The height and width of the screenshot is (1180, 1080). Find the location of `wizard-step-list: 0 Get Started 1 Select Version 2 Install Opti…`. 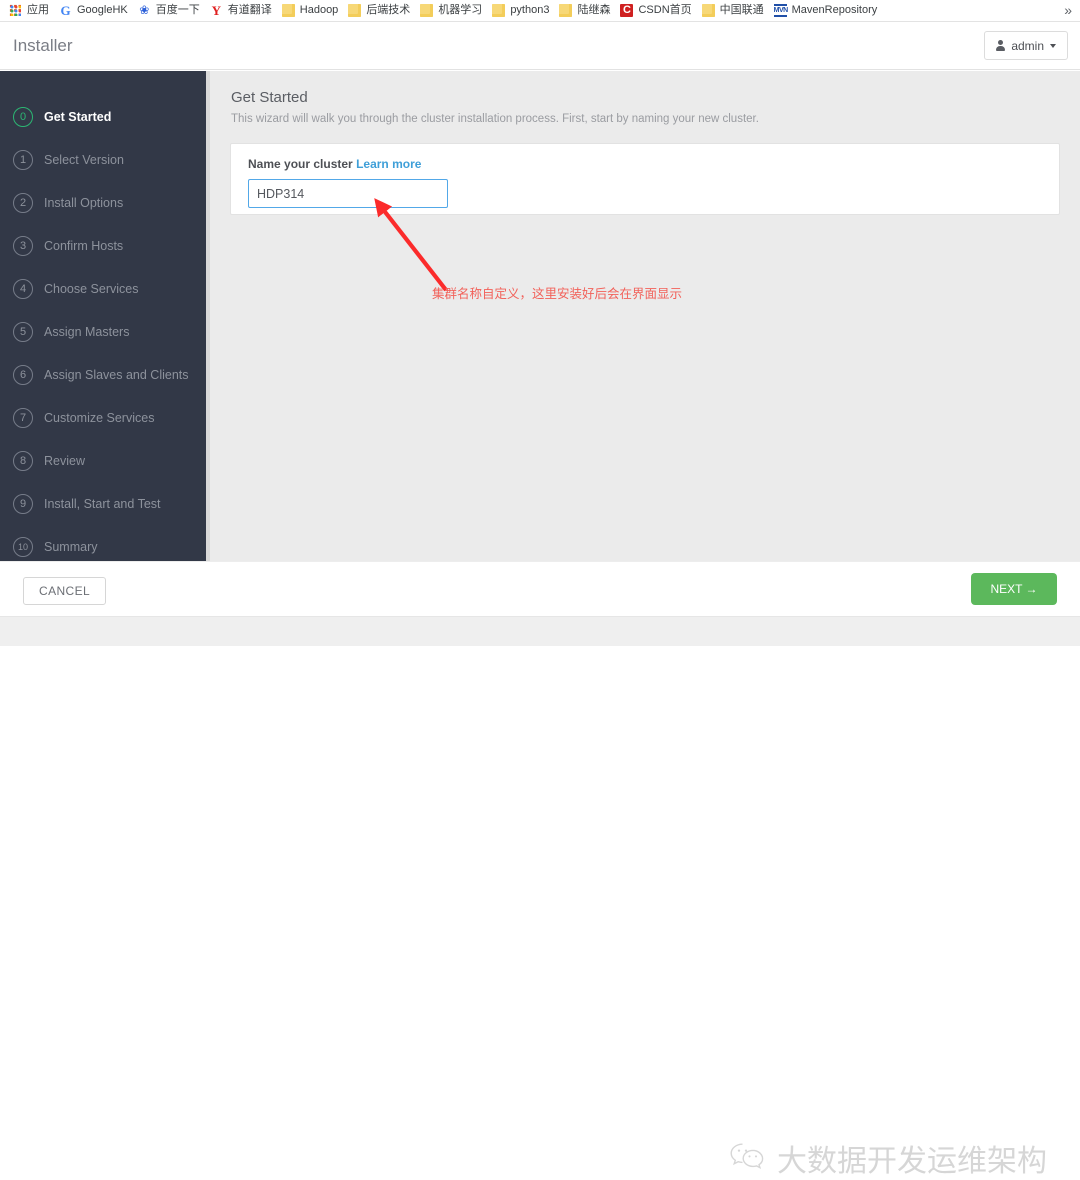

wizard-step-list: 0 Get Started 1 Select Version 2 Install Opti… is located at coordinates (105, 331).